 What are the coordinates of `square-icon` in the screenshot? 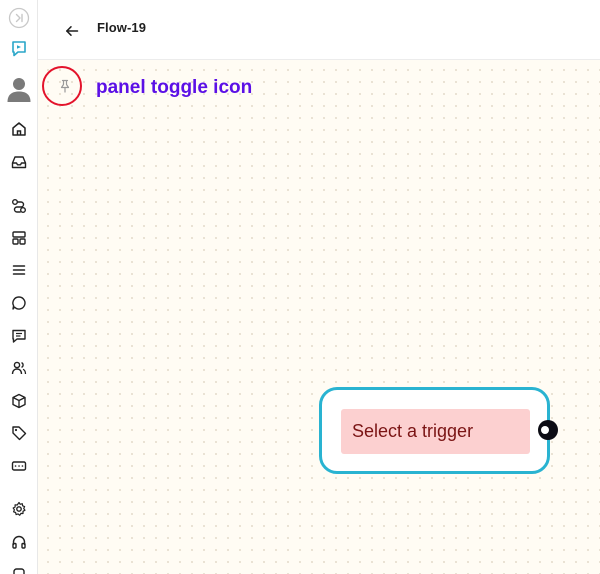 It's located at (18, 571).